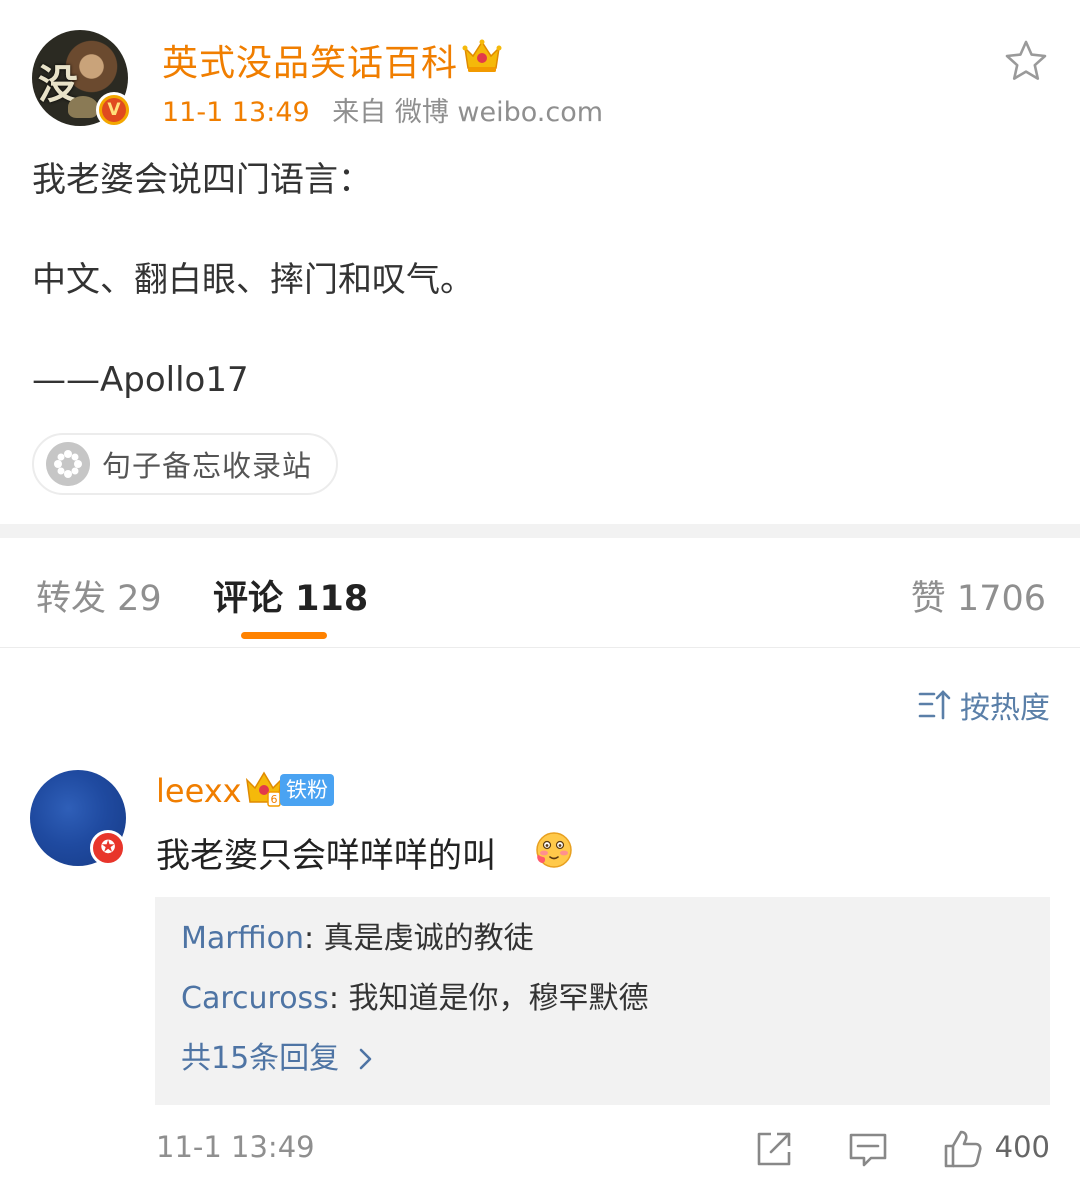 This screenshot has height=1186, width=1080. What do you see at coordinates (199, 791) in the screenshot?
I see `commenter-name: leexx` at bounding box center [199, 791].